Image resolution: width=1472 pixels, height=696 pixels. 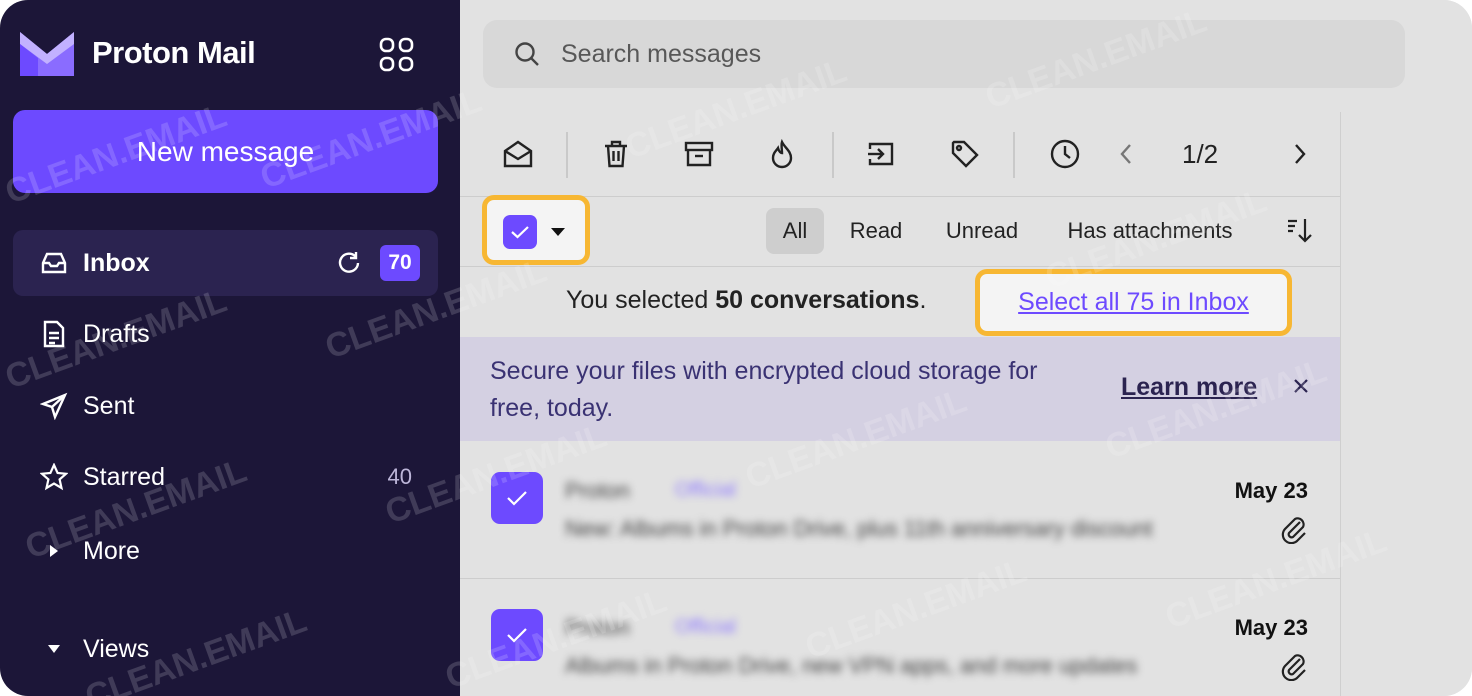 I want to click on sidebar-item-drafts: Drafts, so click(x=225, y=334).